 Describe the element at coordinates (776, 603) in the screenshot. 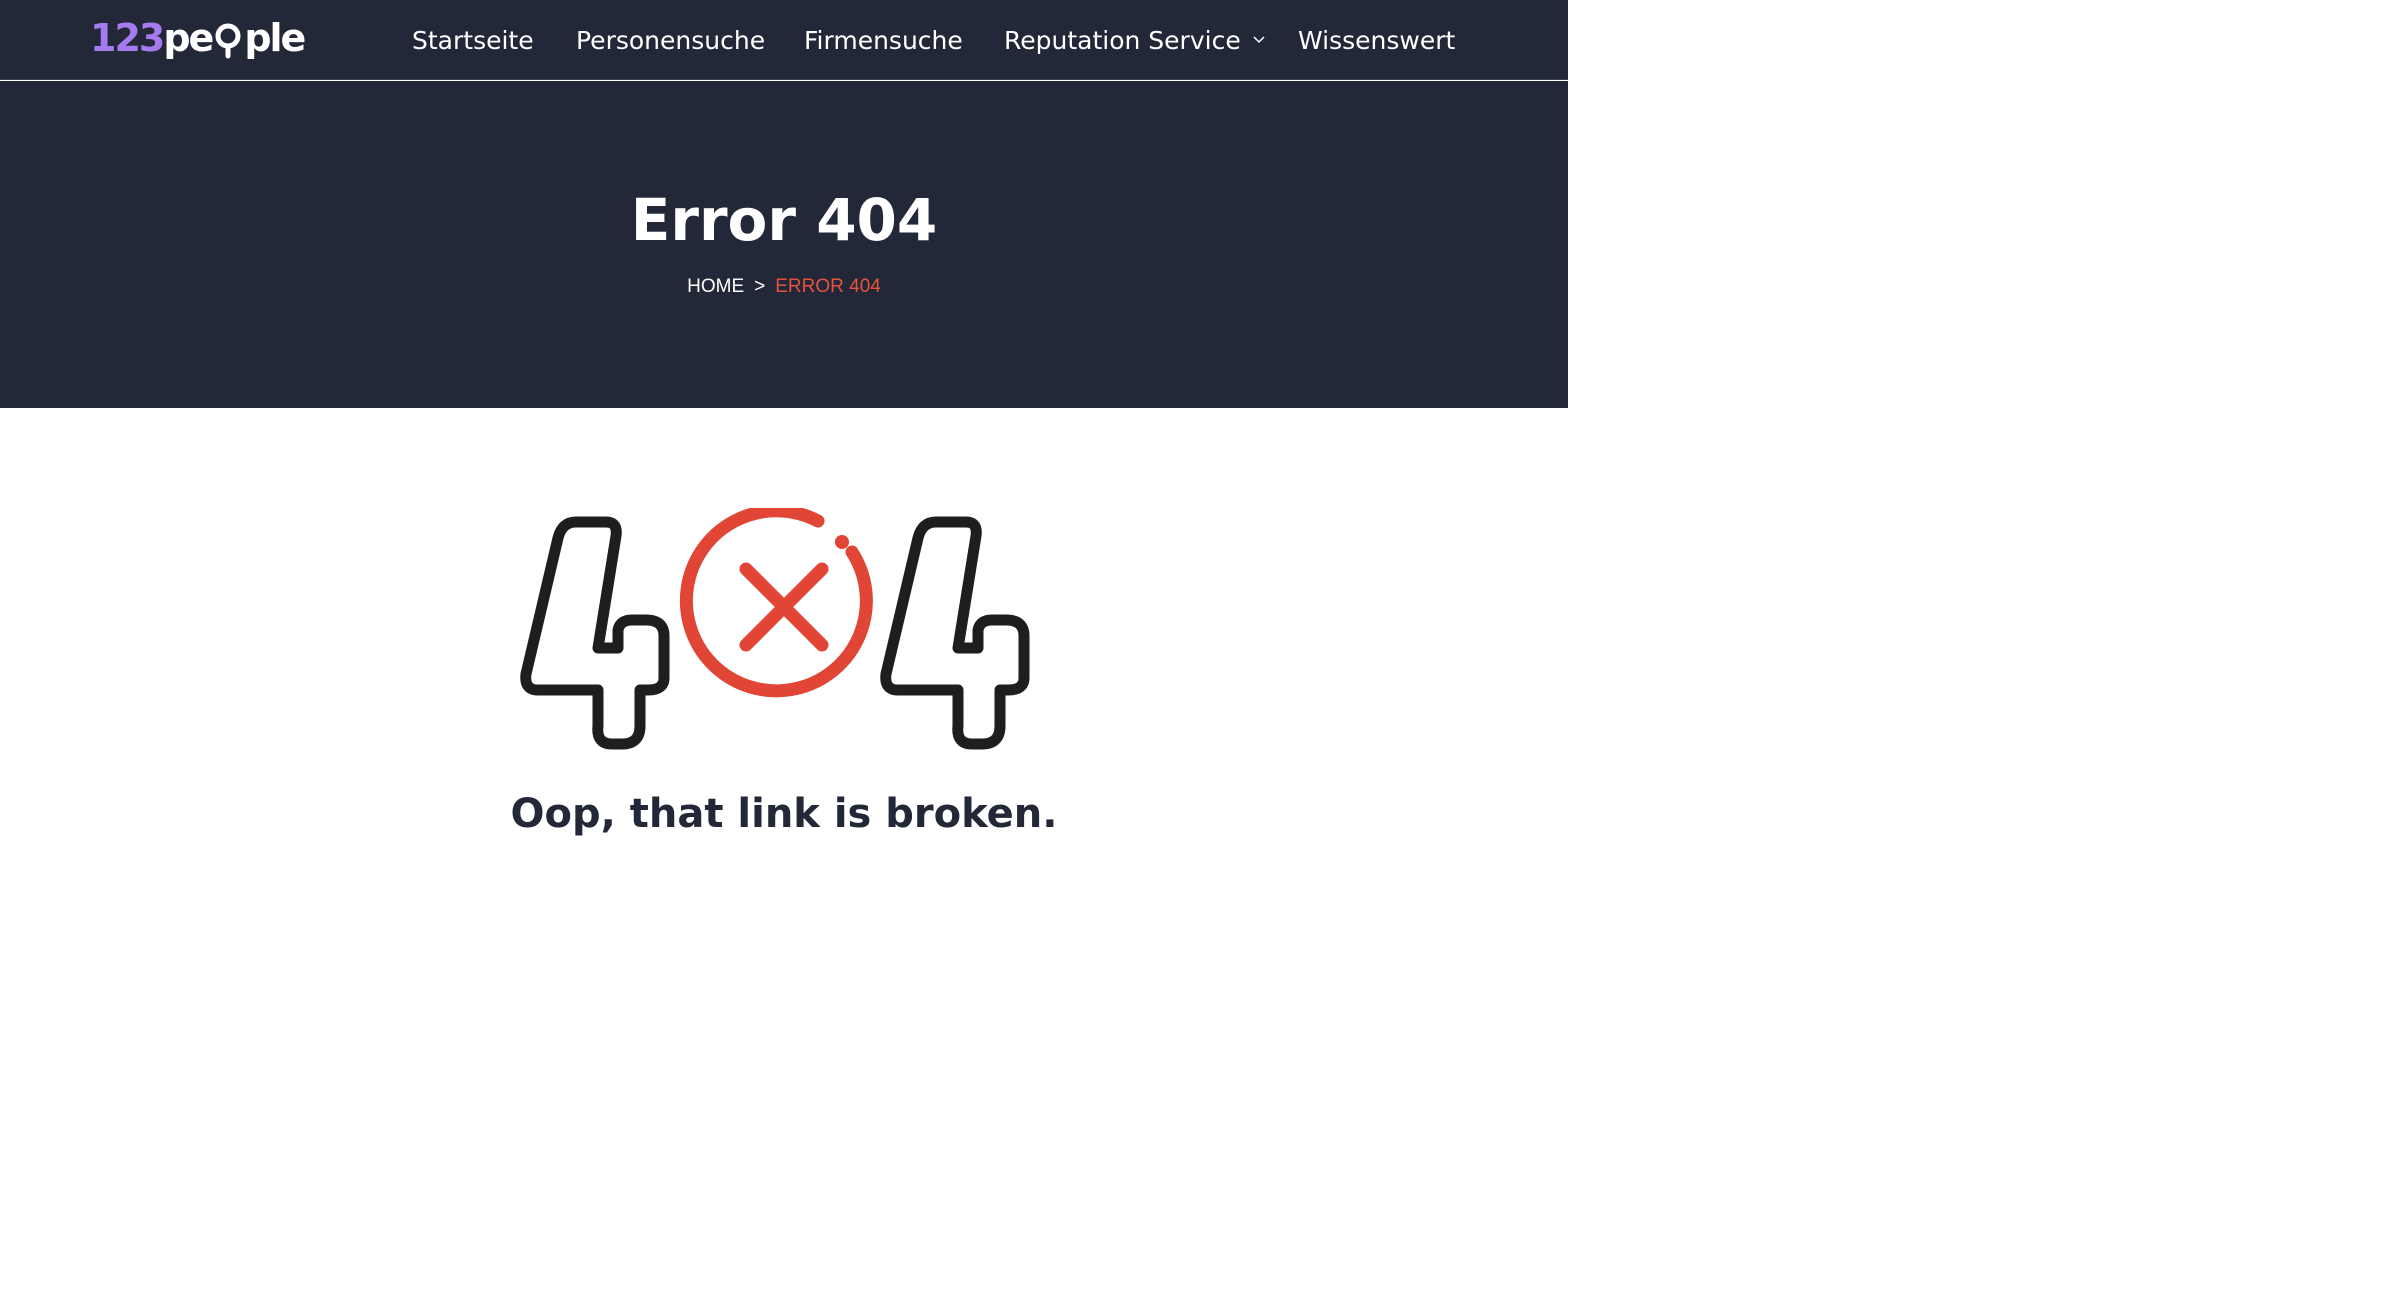

I see `circle-x-icon` at that location.